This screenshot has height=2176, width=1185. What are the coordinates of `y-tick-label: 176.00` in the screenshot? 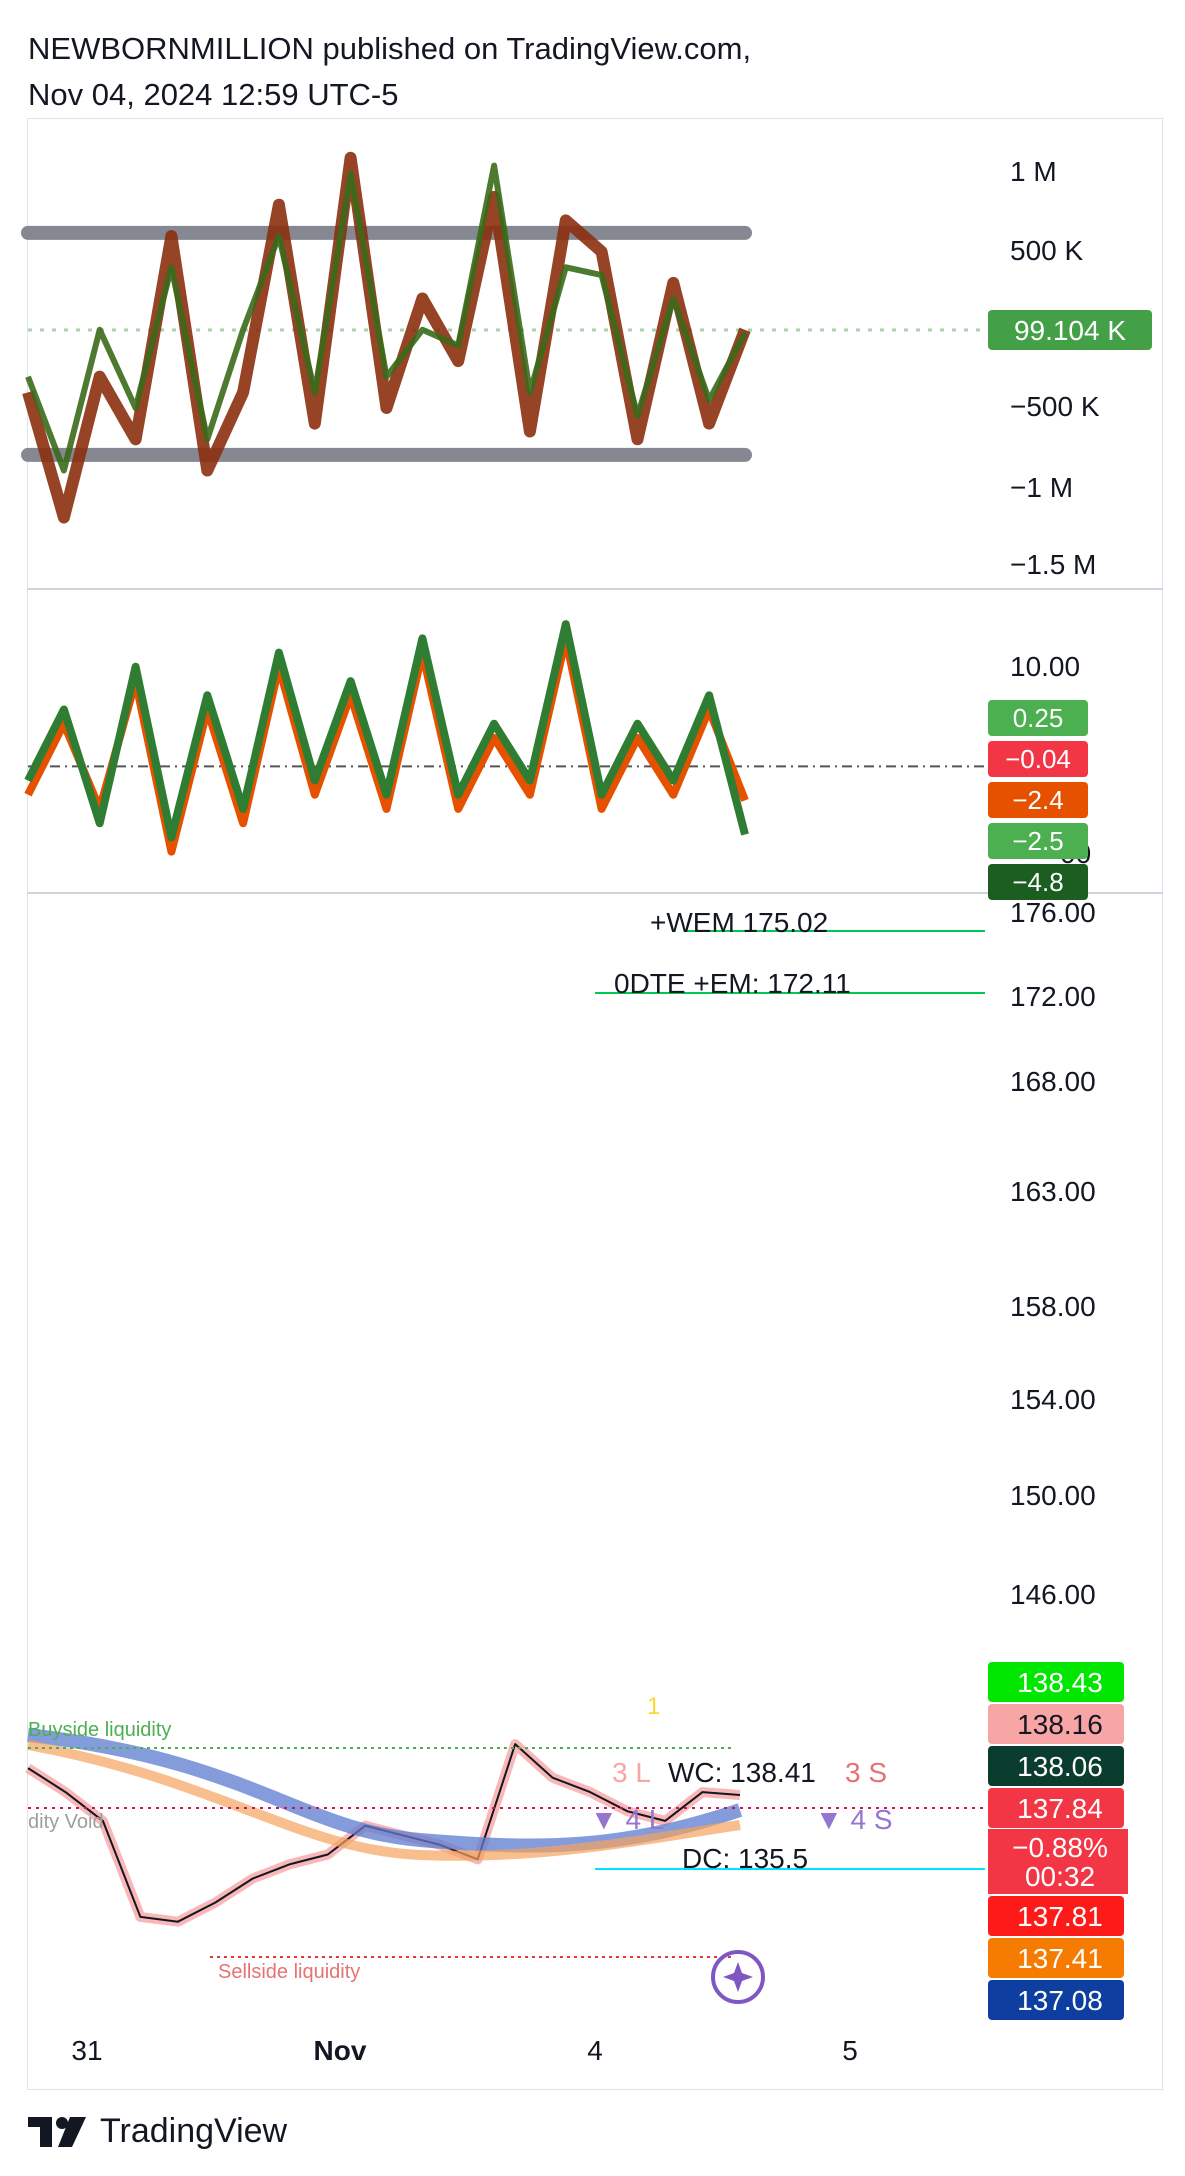 It's located at (1053, 912).